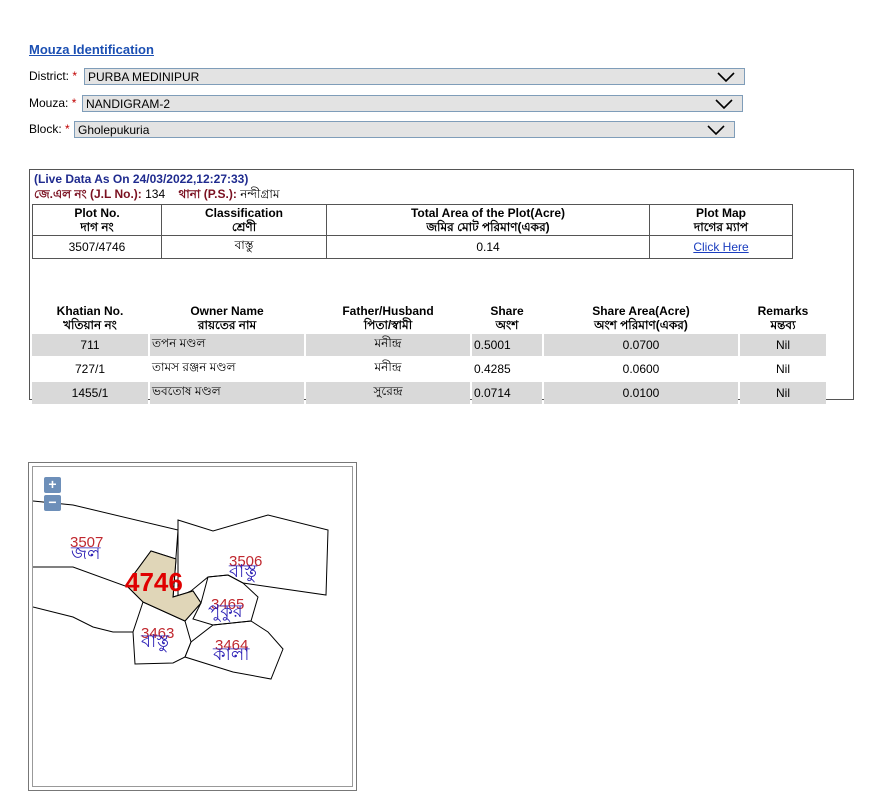 The height and width of the screenshot is (805, 891). I want to click on share: 0.4285, so click(507, 369).